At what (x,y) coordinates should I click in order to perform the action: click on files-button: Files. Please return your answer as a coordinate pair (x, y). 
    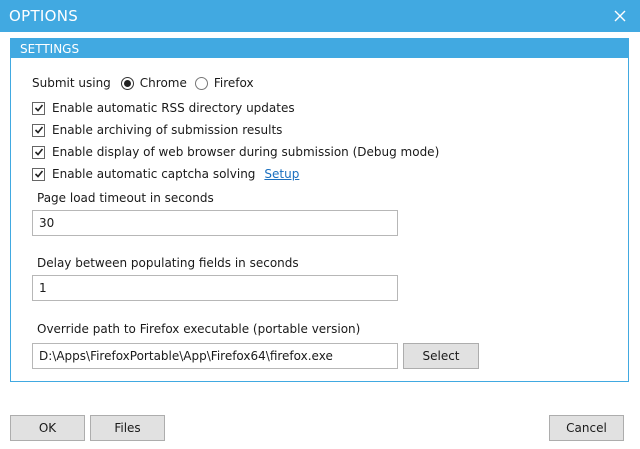
    Looking at the image, I should click on (127, 428).